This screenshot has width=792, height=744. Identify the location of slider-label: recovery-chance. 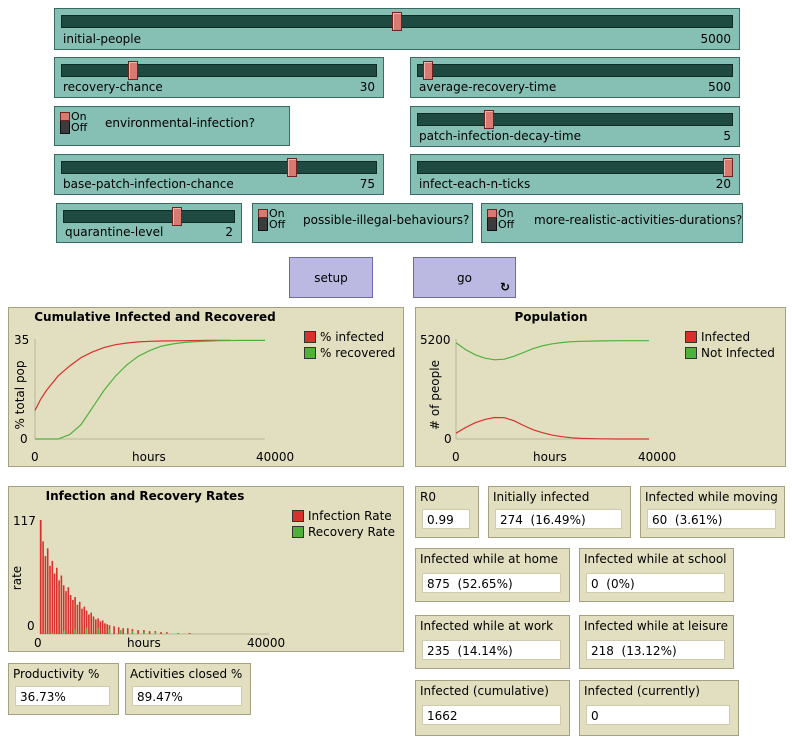
(113, 87).